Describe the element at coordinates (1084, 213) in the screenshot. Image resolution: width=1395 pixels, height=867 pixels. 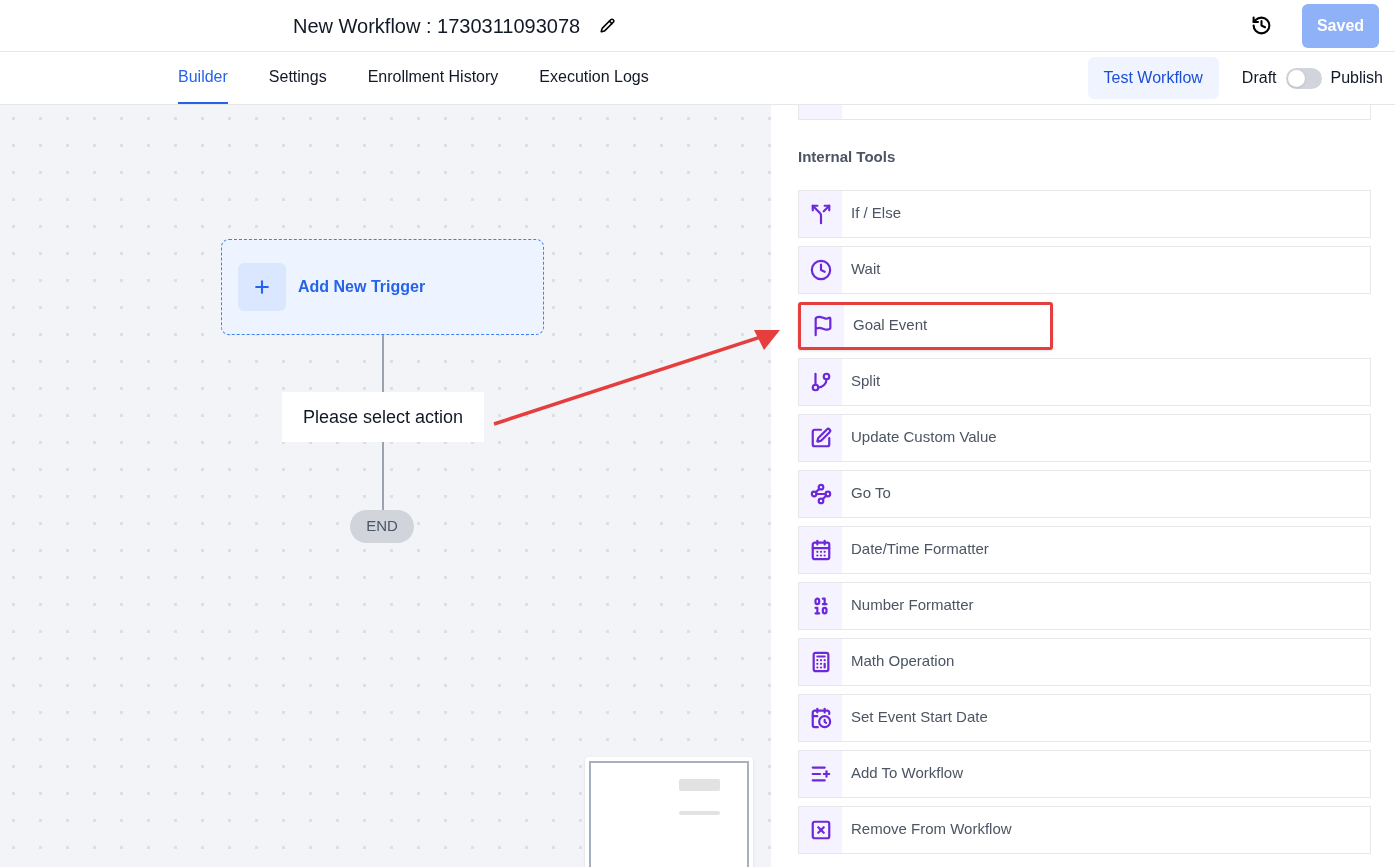
I see `tool-item: If / Else` at that location.